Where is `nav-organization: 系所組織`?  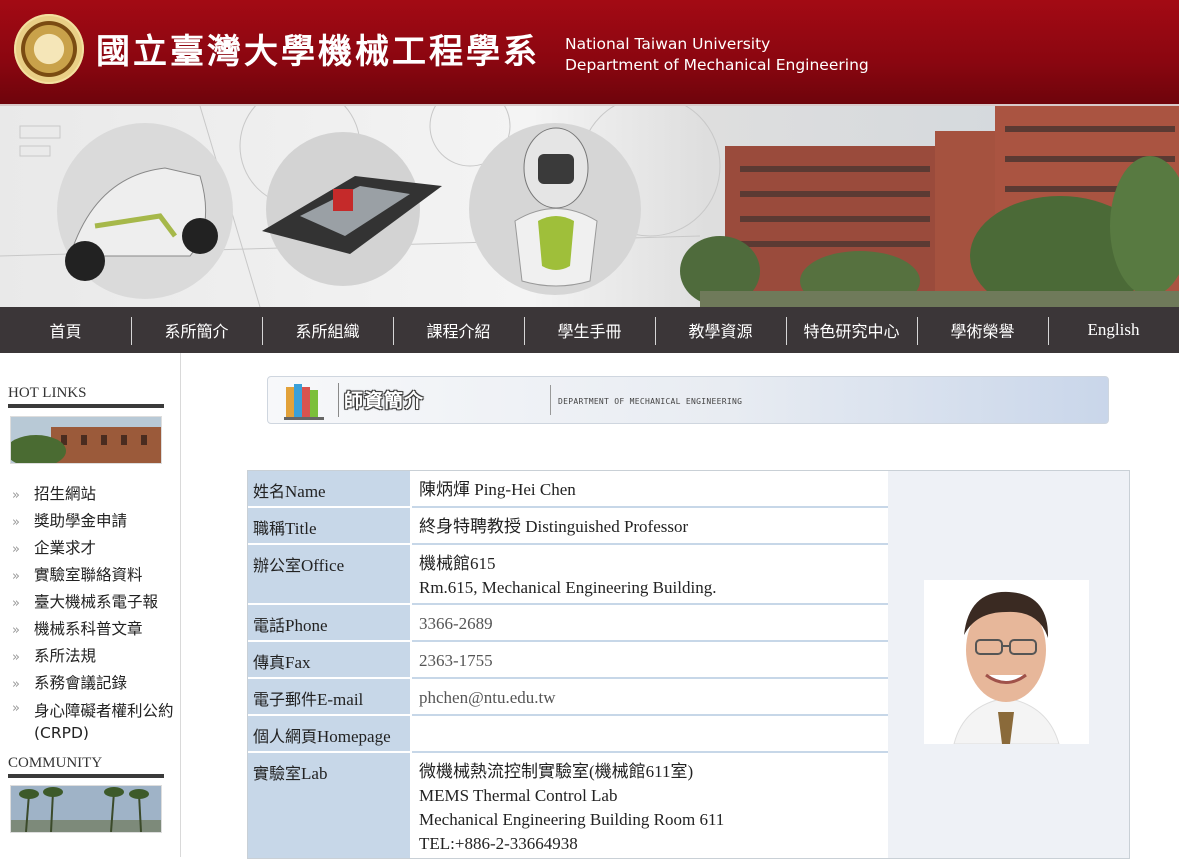 nav-organization: 系所組織 is located at coordinates (327, 330).